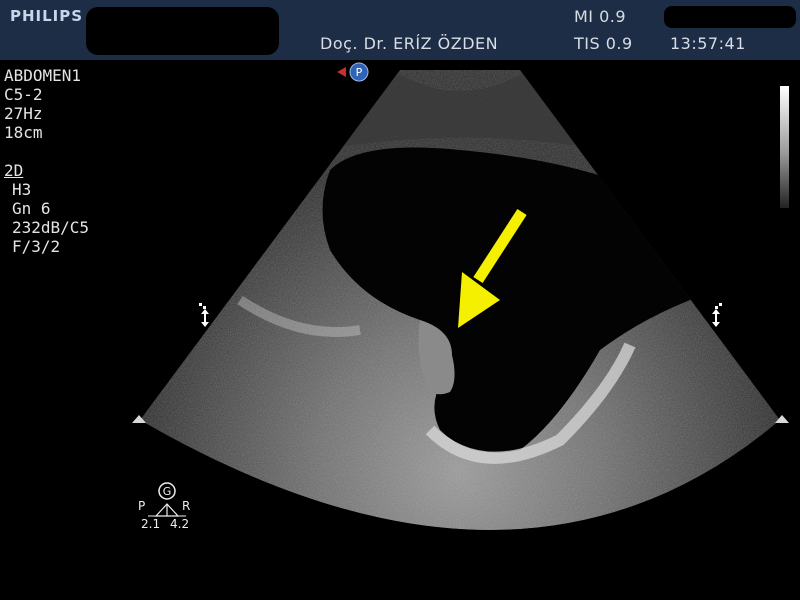 The image size is (800, 600). I want to click on svg-text: G, so click(167, 491).